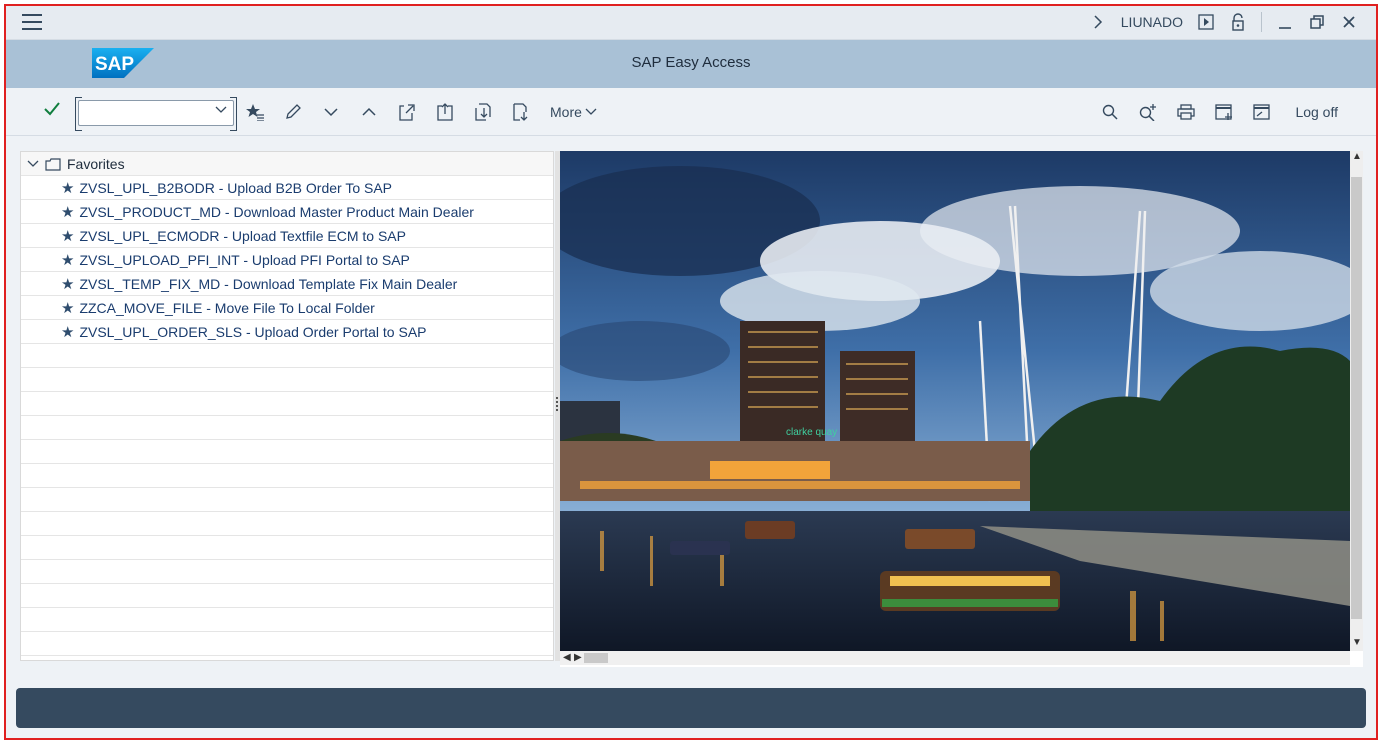 The image size is (1382, 744). I want to click on minimize-icon, so click(1285, 22).